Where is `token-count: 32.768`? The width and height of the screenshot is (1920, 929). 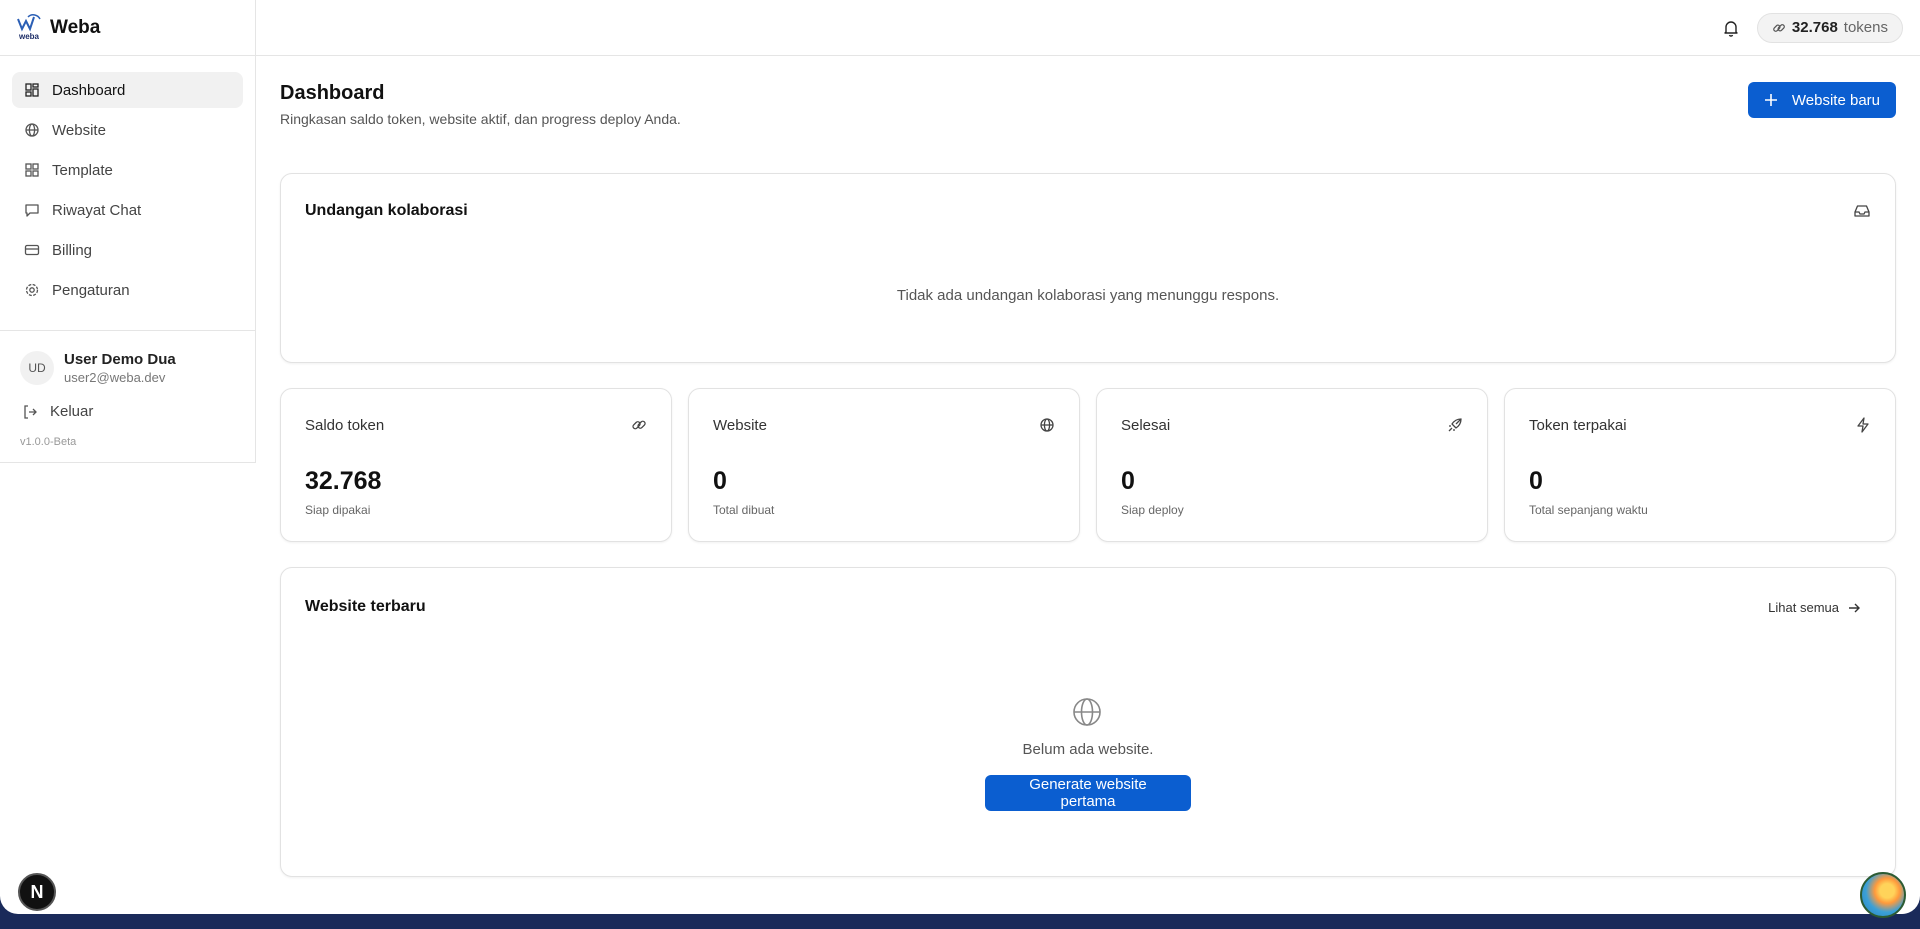
token-count: 32.768 is located at coordinates (1814, 27).